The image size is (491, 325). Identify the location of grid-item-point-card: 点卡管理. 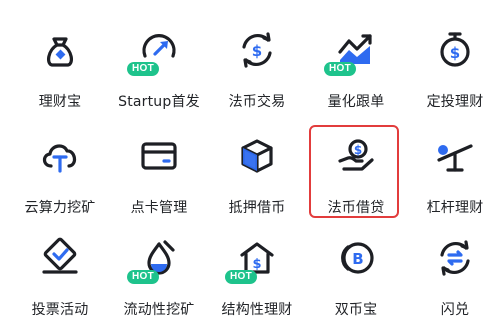
(159, 168).